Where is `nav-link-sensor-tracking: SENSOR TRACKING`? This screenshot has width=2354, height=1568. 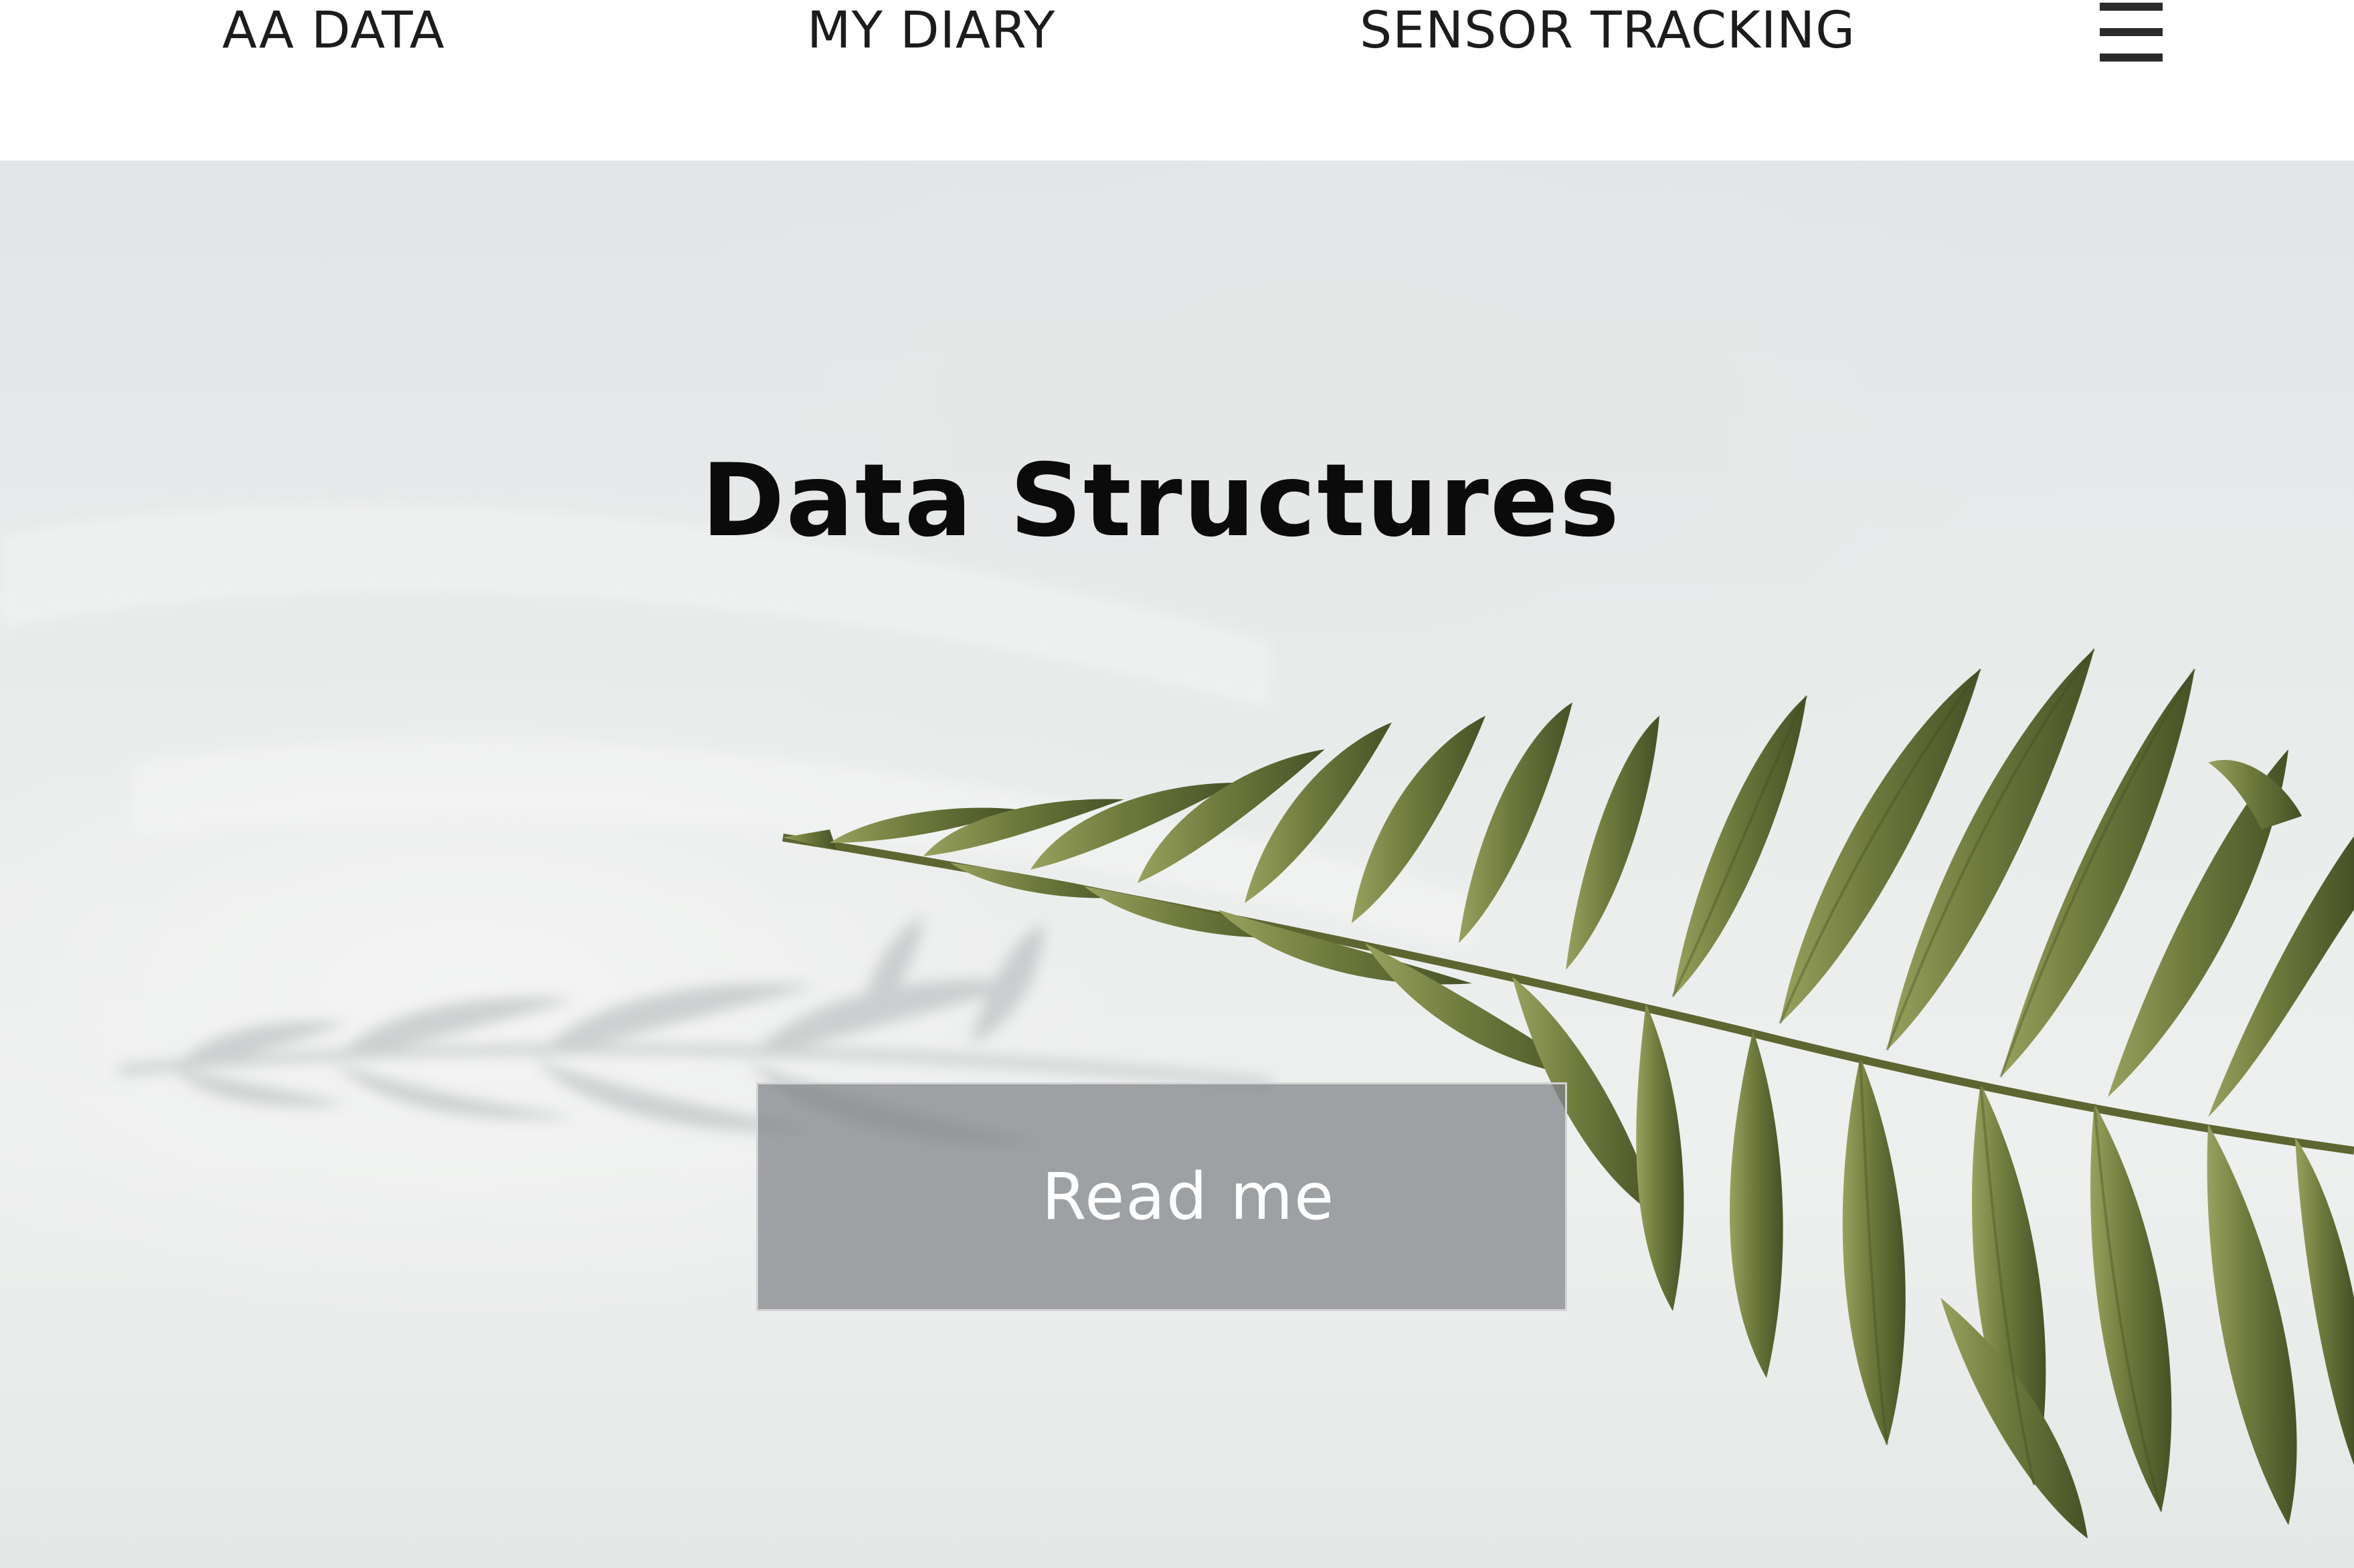 nav-link-sensor-tracking: SENSOR TRACKING is located at coordinates (1608, 30).